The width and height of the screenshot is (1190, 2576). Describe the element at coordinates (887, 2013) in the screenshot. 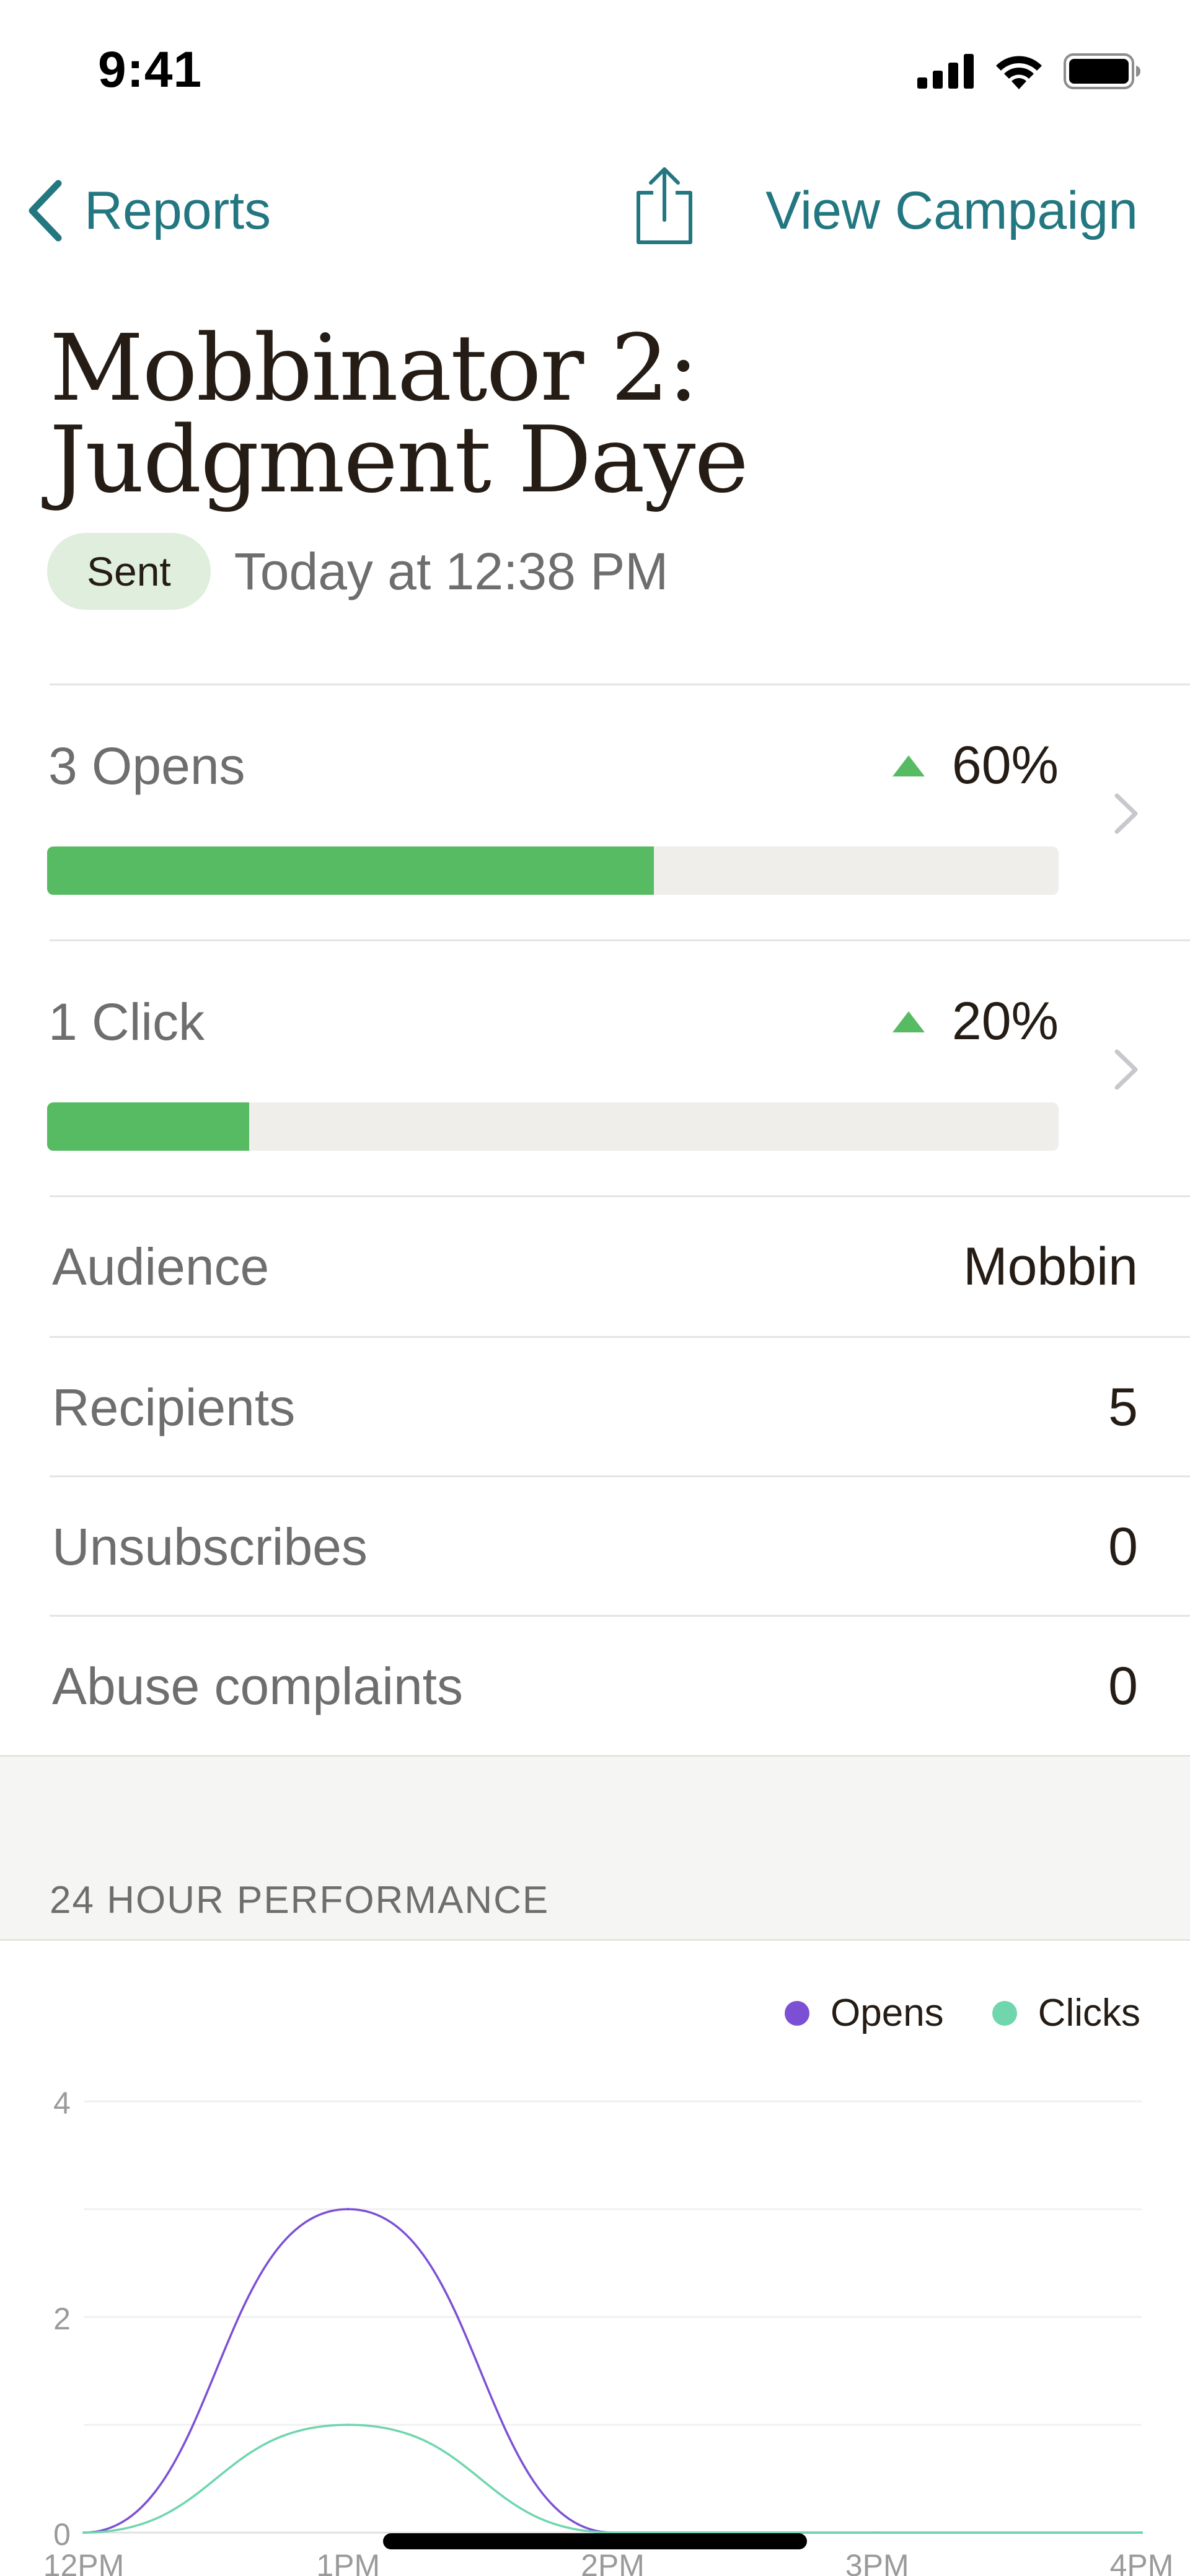

I see `legend-label: Opens` at that location.